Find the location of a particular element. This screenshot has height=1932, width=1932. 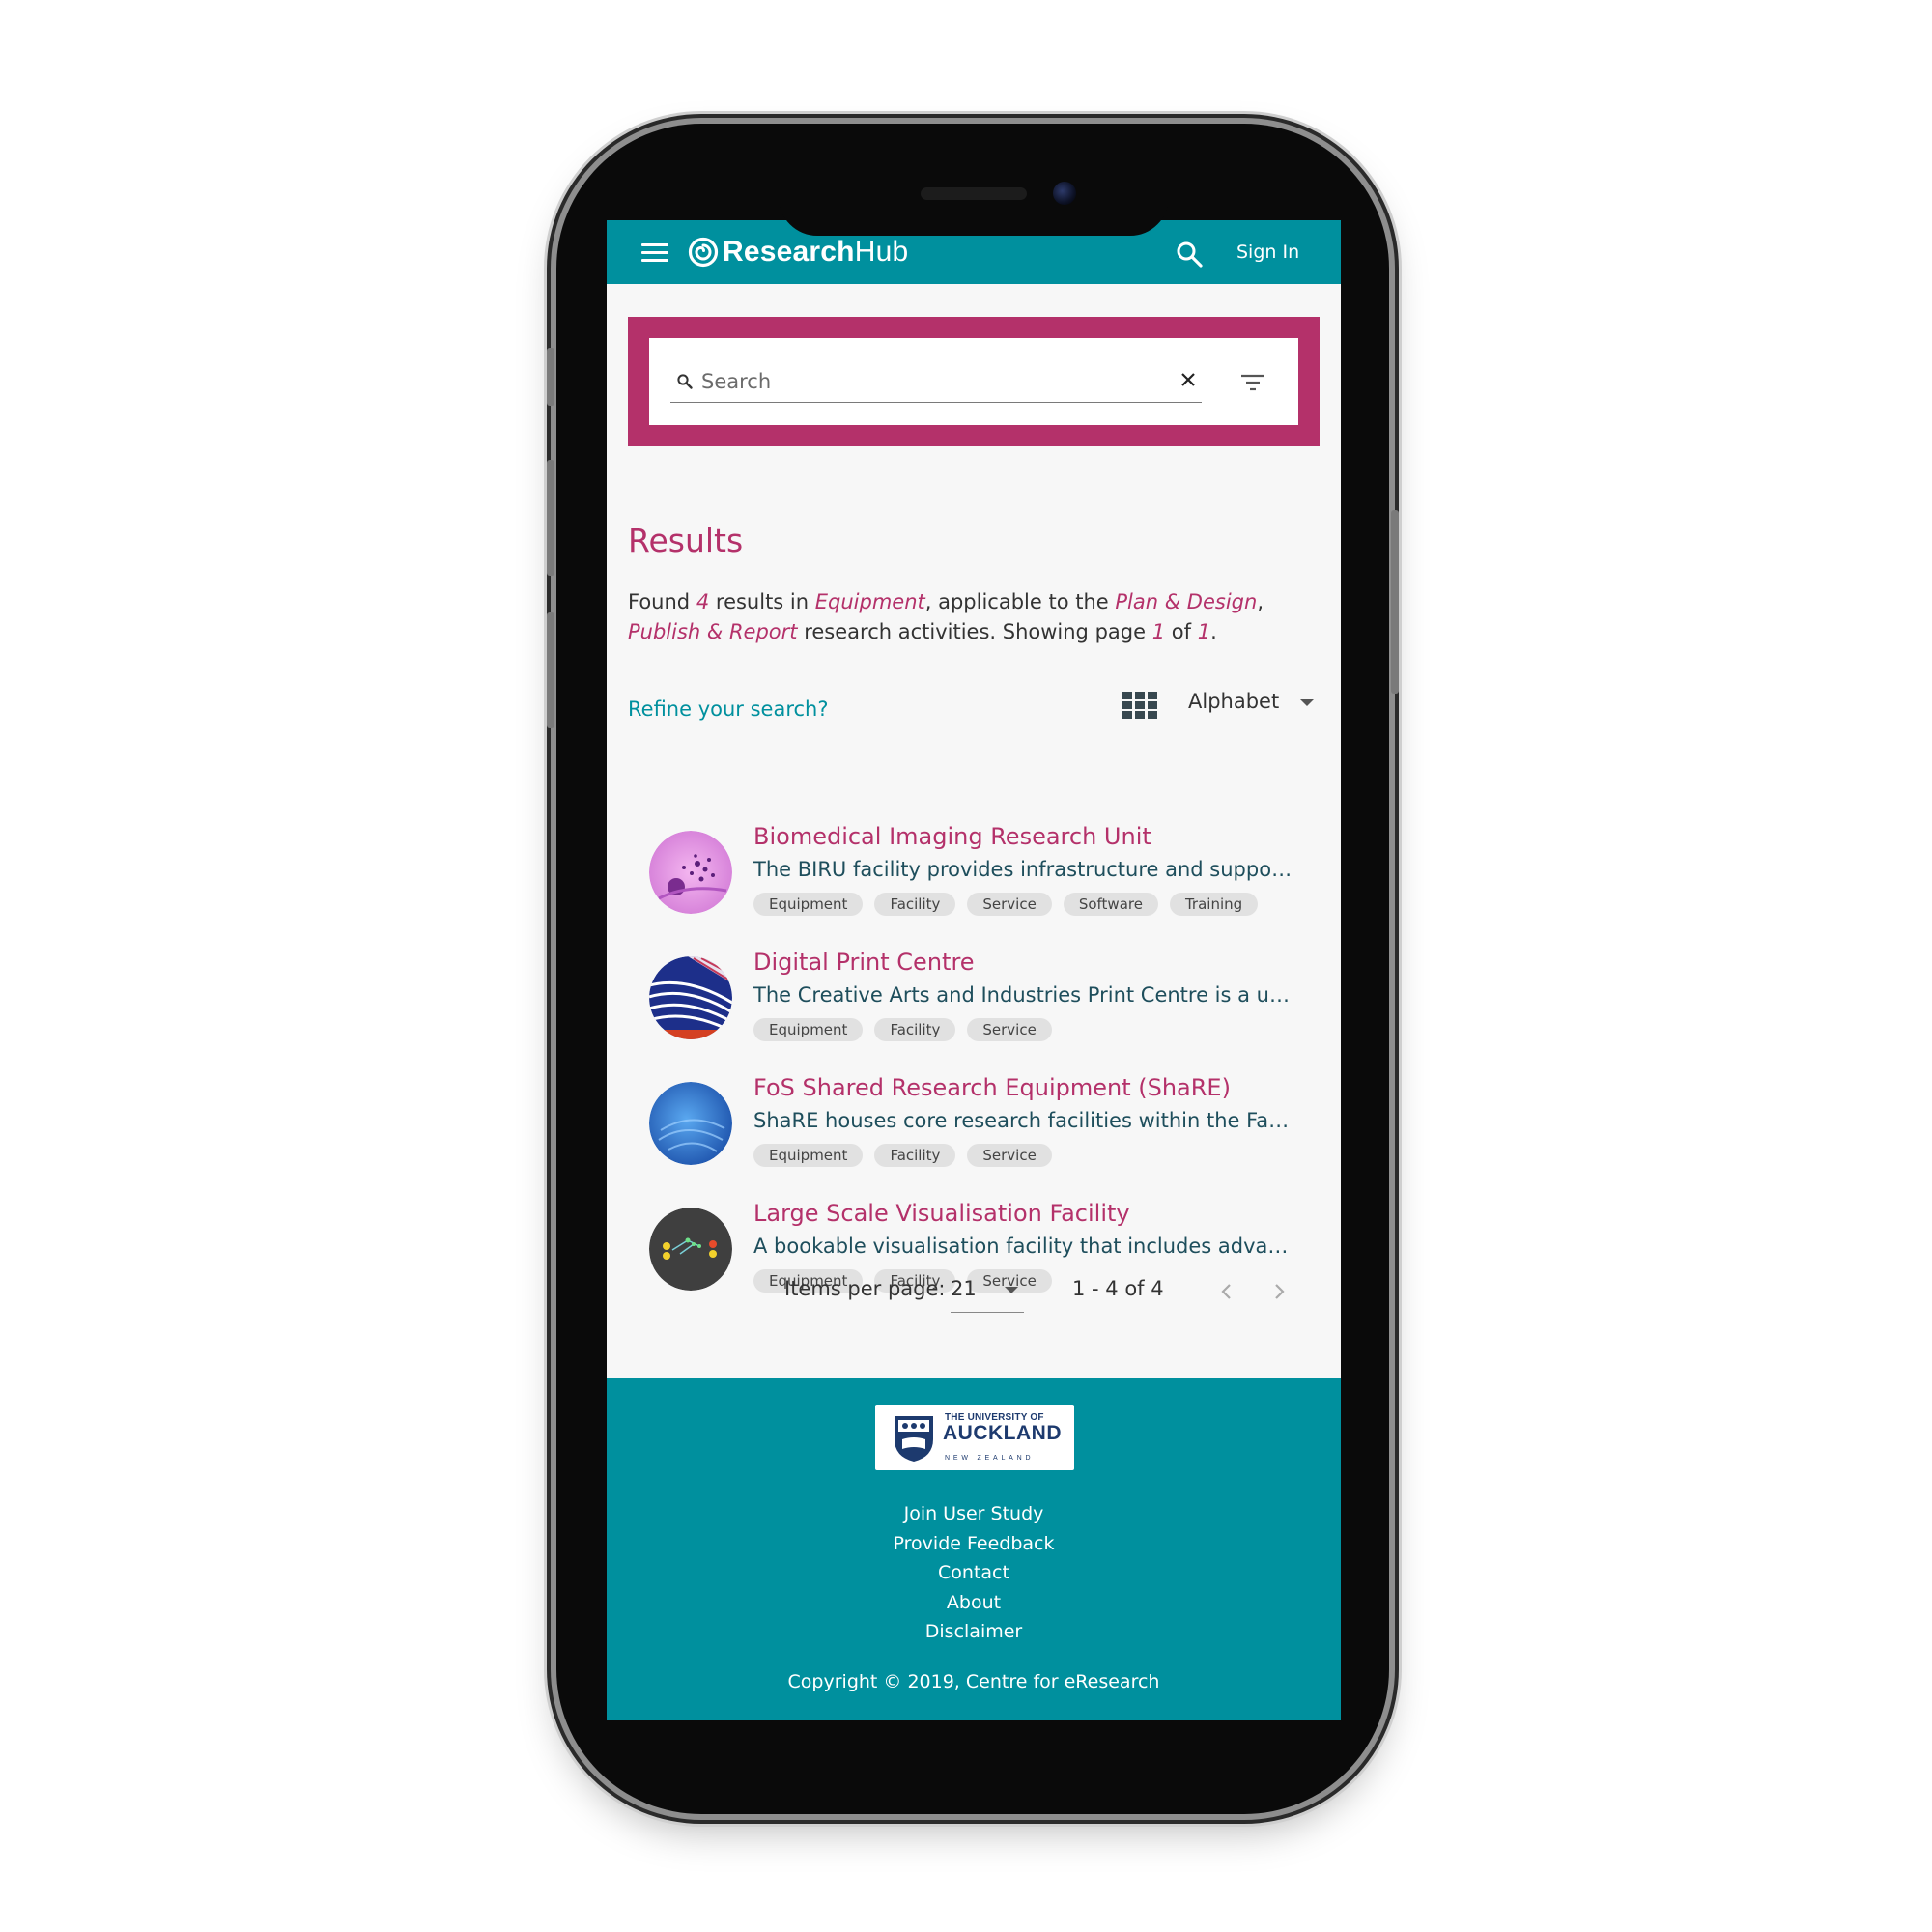

chevron-right-icon is located at coordinates (1279, 1291).